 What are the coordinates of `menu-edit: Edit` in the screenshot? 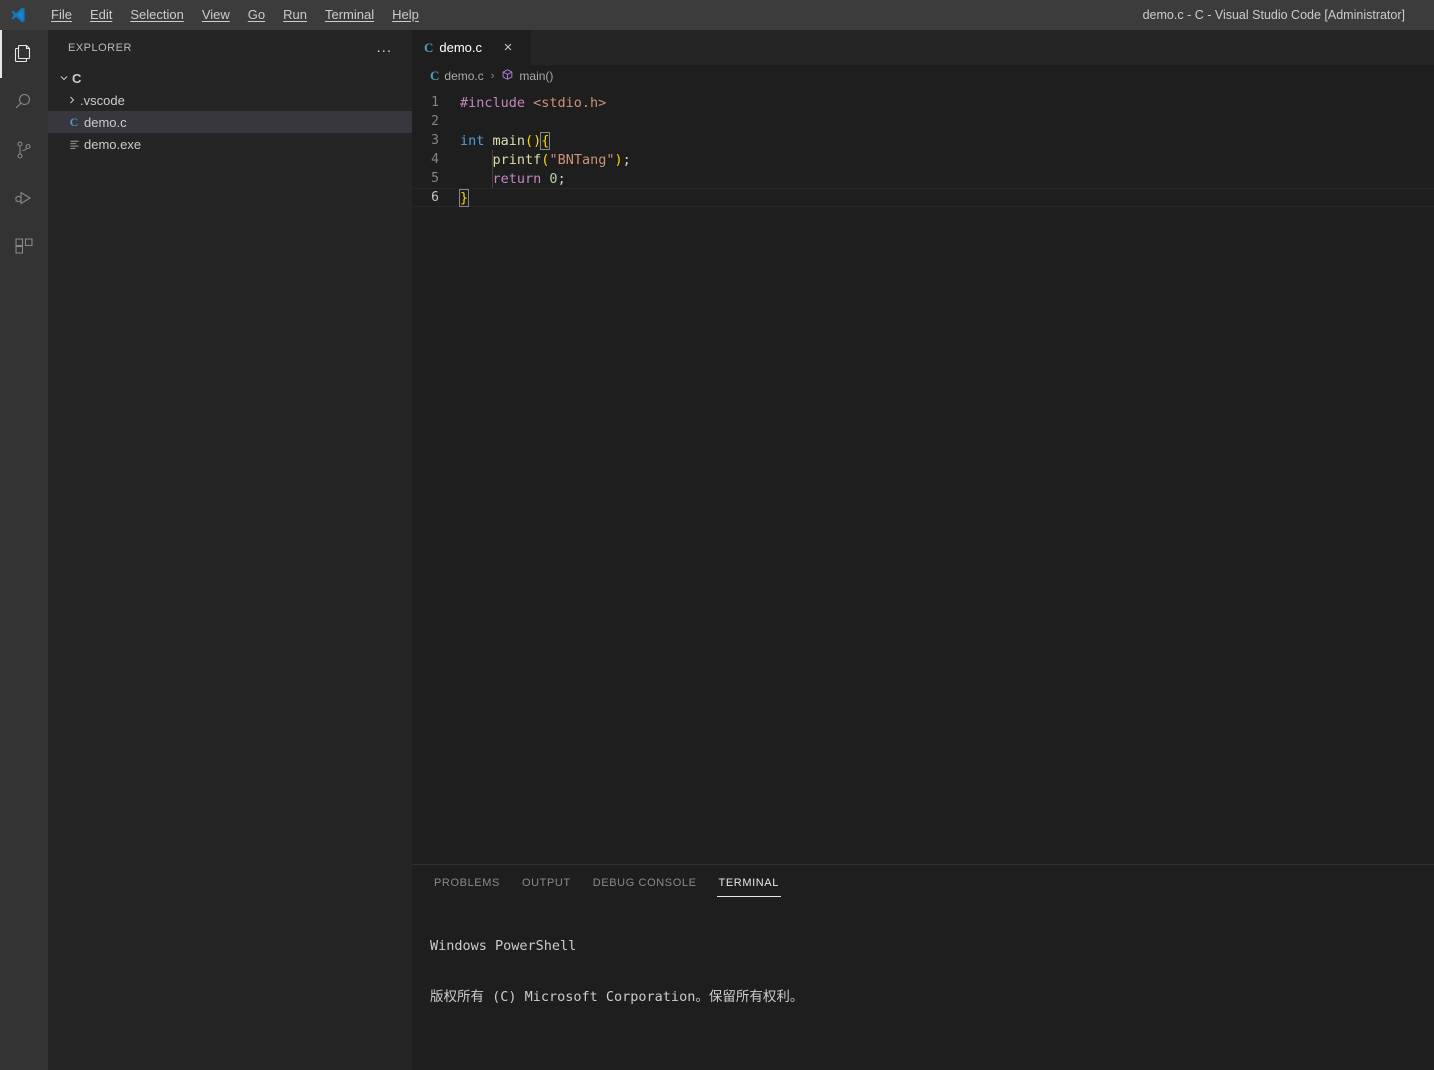 It's located at (101, 15).